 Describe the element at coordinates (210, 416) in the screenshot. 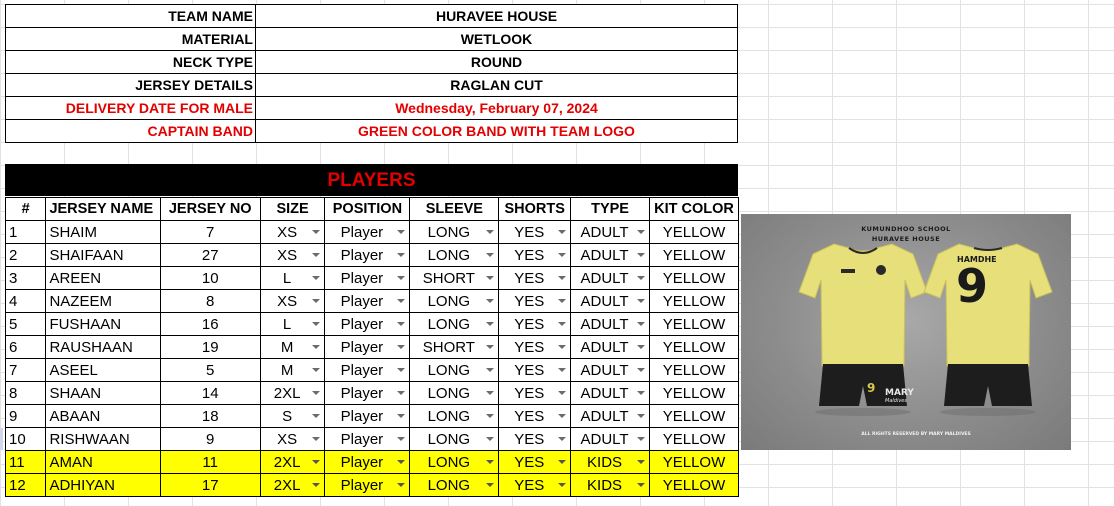

I see `cell-jersey-no: 18` at that location.